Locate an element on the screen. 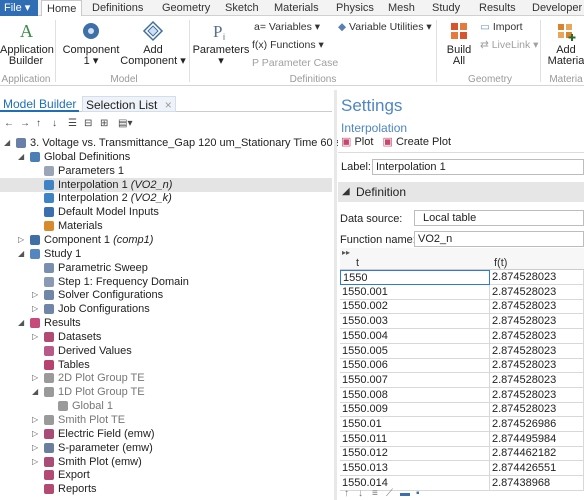  tree-item: ▷ Datasets is located at coordinates (166, 337).